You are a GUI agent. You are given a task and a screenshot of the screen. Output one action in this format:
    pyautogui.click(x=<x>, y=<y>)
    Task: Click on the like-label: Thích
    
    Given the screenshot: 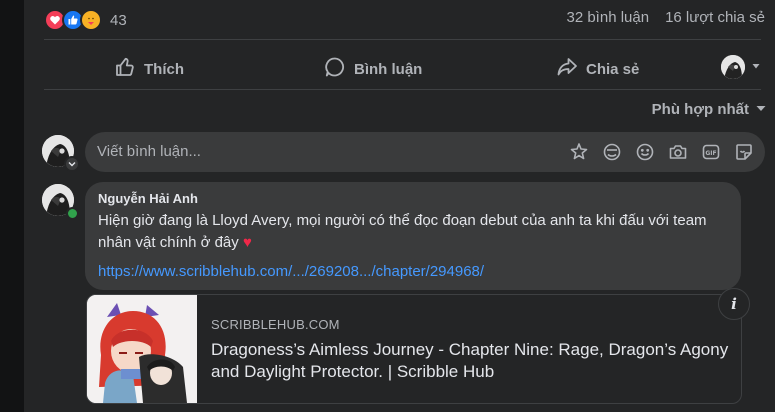 What is the action you would take?
    pyautogui.click(x=164, y=69)
    